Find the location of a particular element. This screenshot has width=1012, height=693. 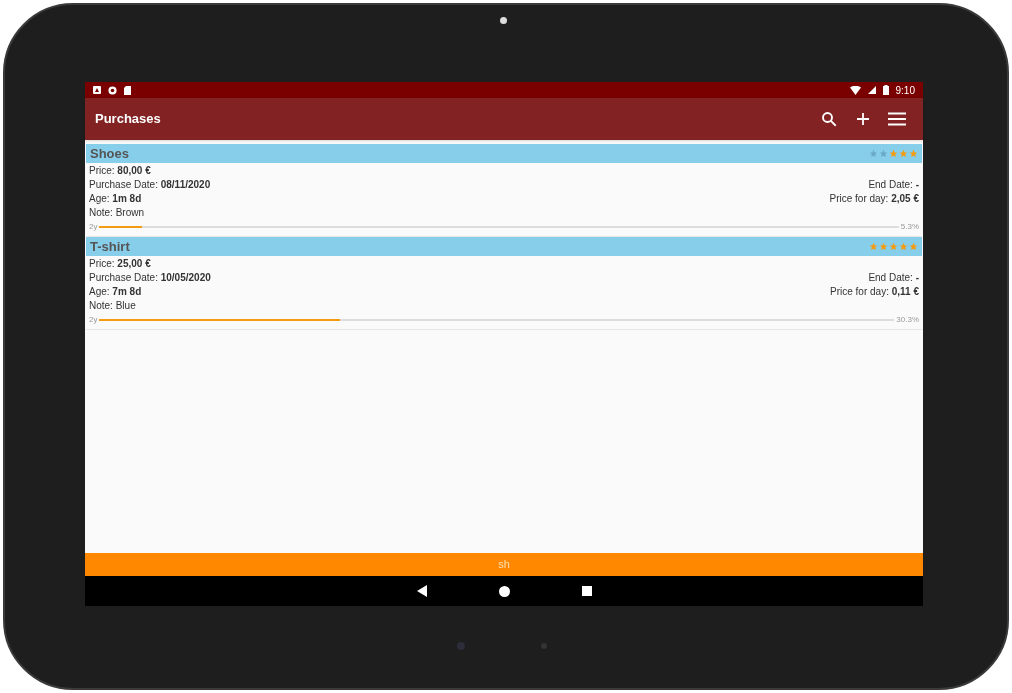

note-text: Note: Blue is located at coordinates (112, 305).